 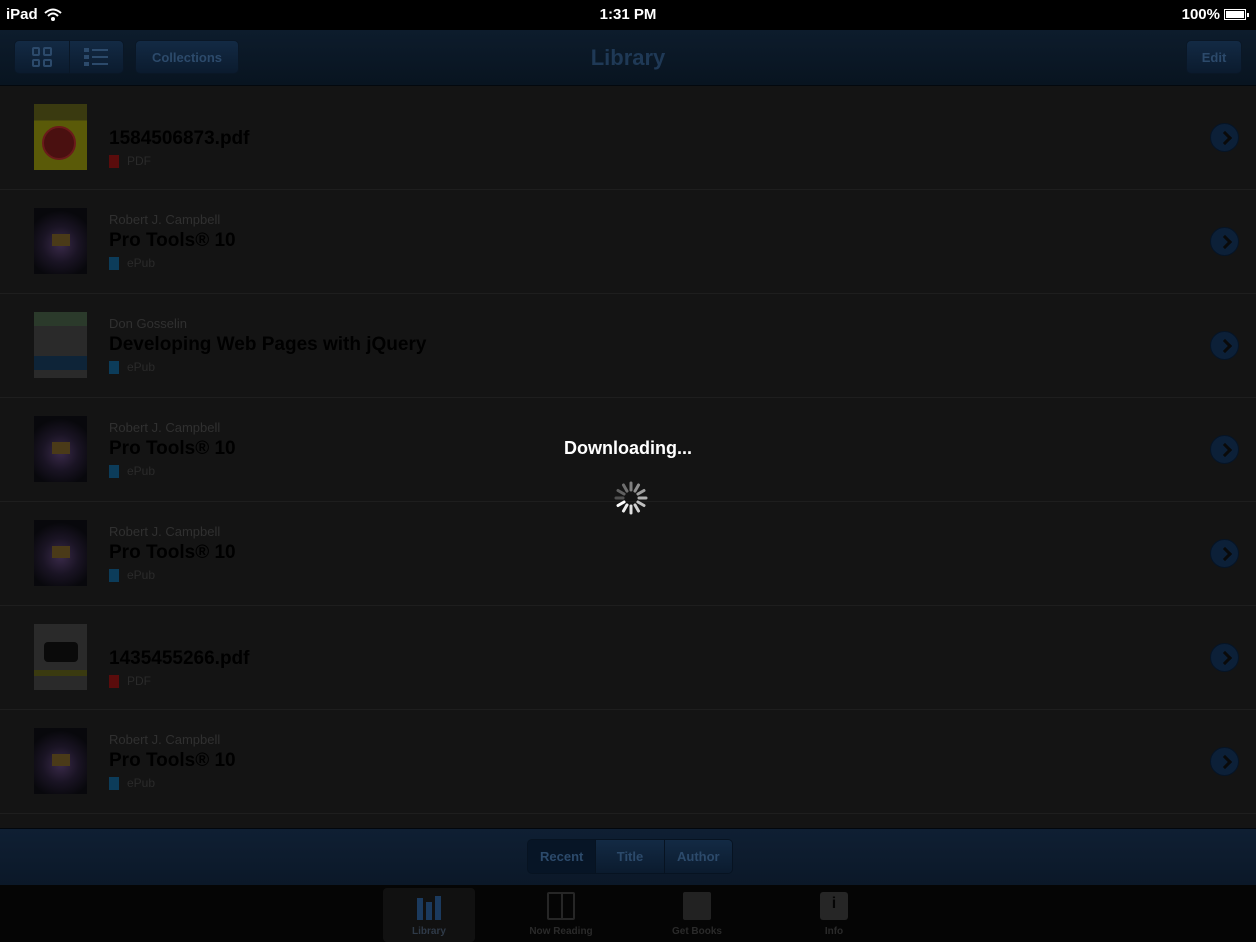 I want to click on edit-button: Edit, so click(x=1214, y=57).